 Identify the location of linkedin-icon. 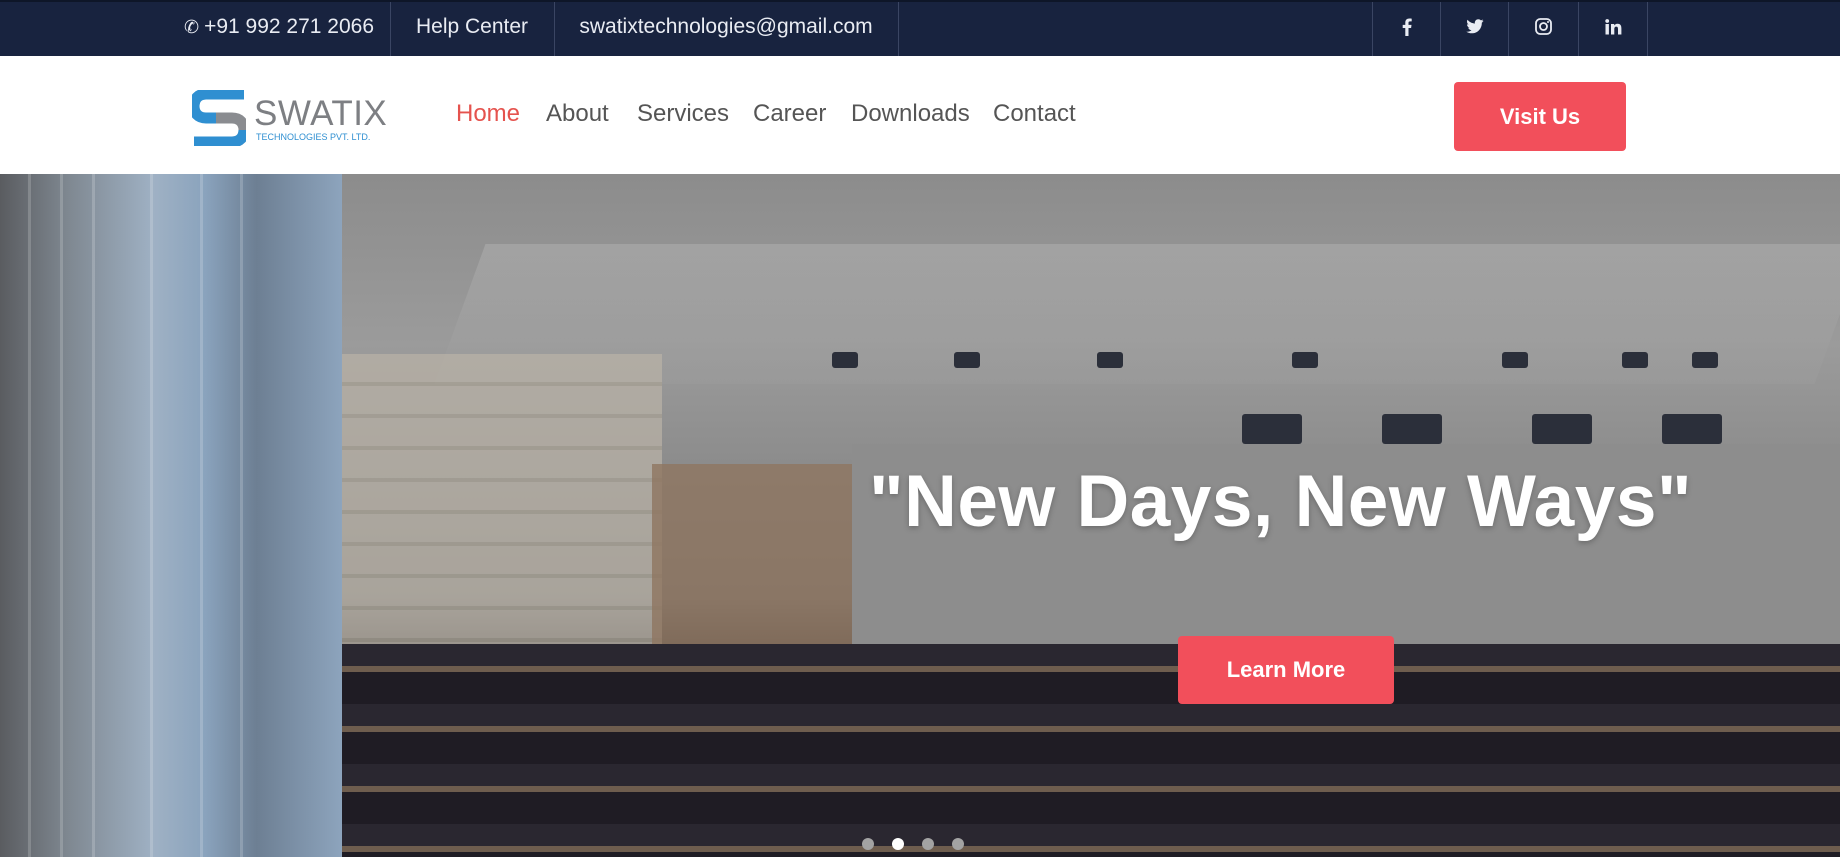
(1613, 26).